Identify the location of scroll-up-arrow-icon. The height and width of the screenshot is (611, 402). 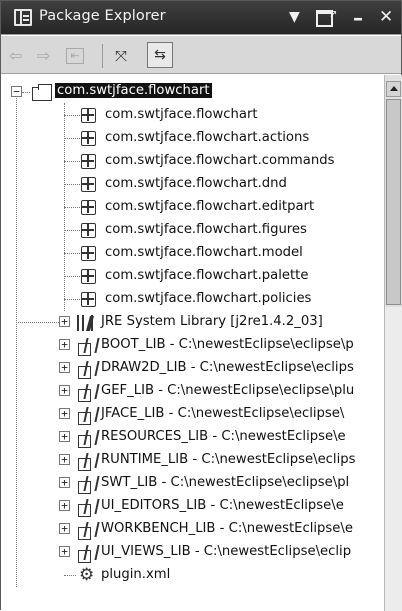
(393, 89).